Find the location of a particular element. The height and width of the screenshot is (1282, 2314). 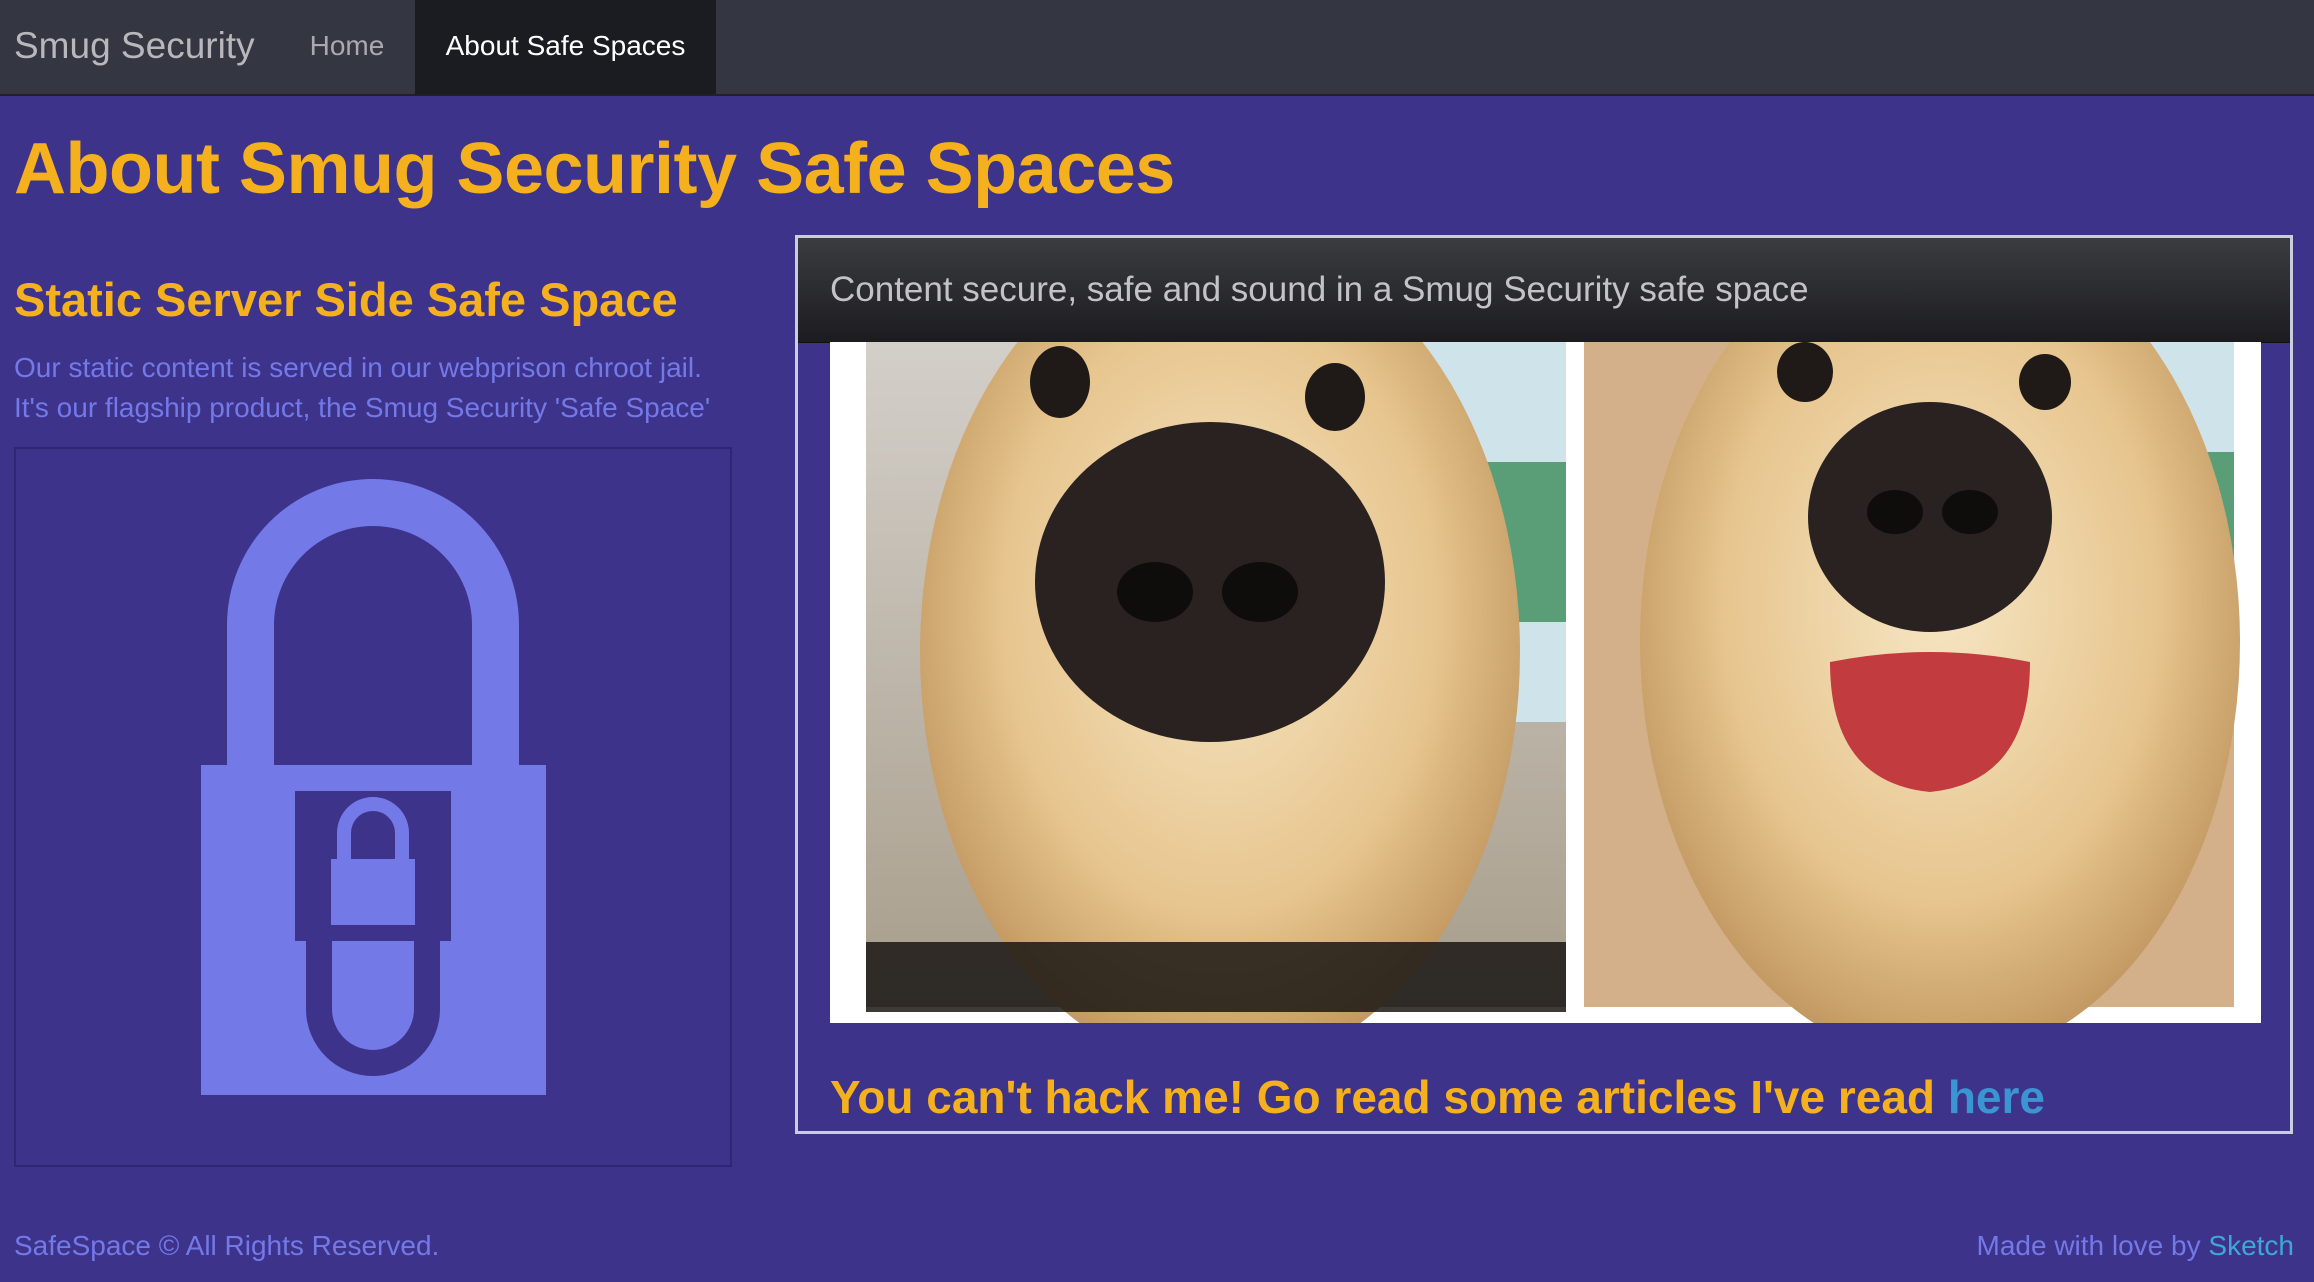

top-navbar: Smug Security Home About Safe Spaces is located at coordinates (1157, 48).